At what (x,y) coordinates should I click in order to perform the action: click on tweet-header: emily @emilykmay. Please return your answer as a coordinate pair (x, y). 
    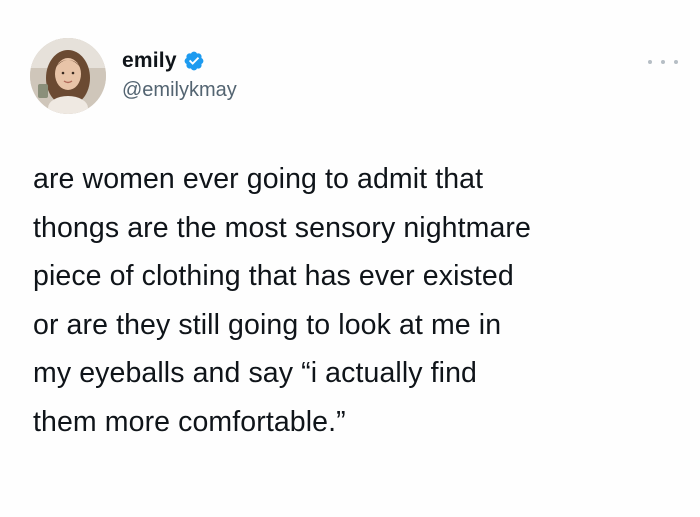
    Looking at the image, I should click on (179, 75).